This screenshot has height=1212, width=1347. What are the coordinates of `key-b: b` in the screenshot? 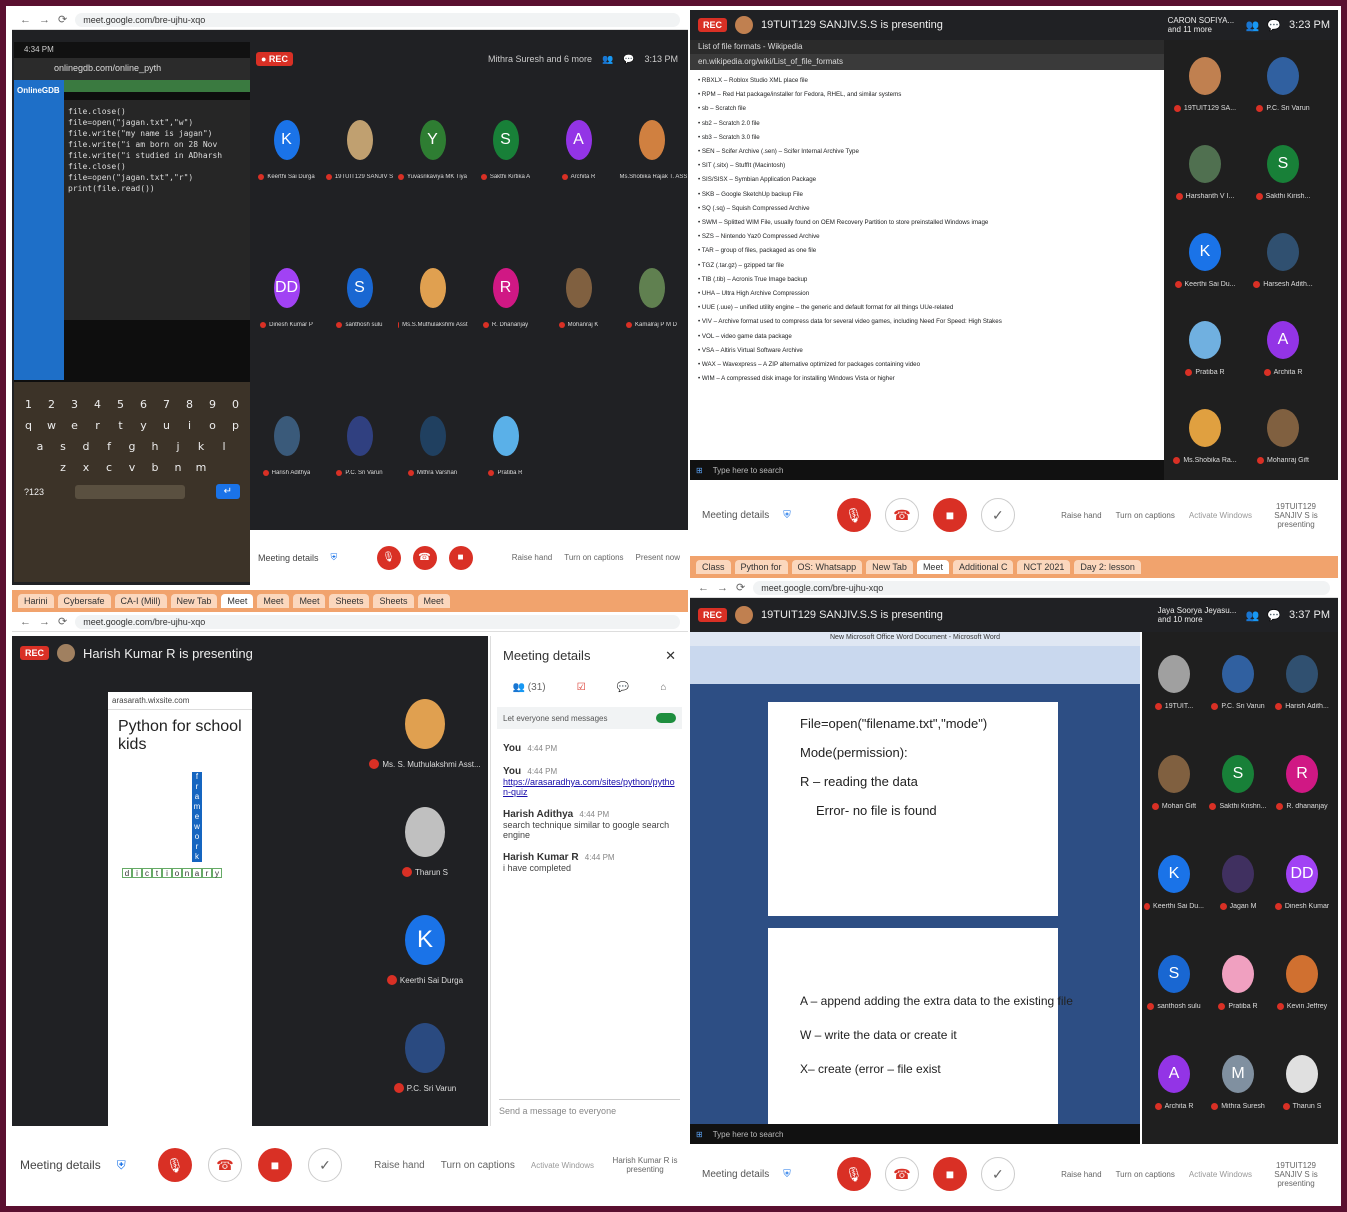 It's located at (155, 467).